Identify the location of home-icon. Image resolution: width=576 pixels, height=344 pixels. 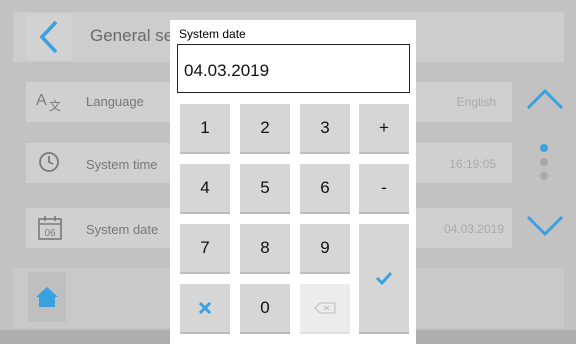
(47, 297).